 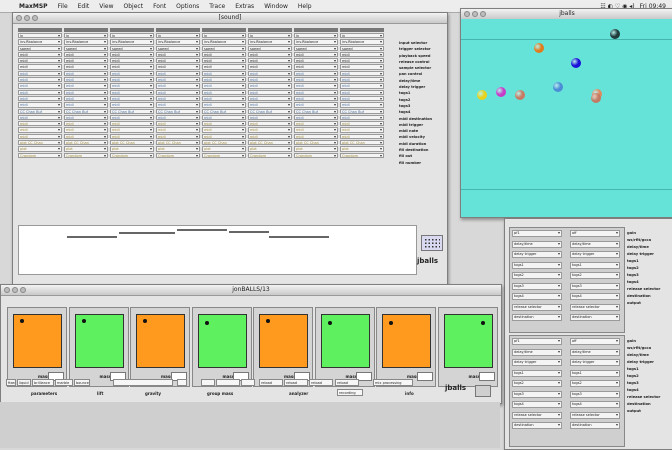 What do you see at coordinates (132, 48) in the screenshot?
I see `parameter-menu: speed` at bounding box center [132, 48].